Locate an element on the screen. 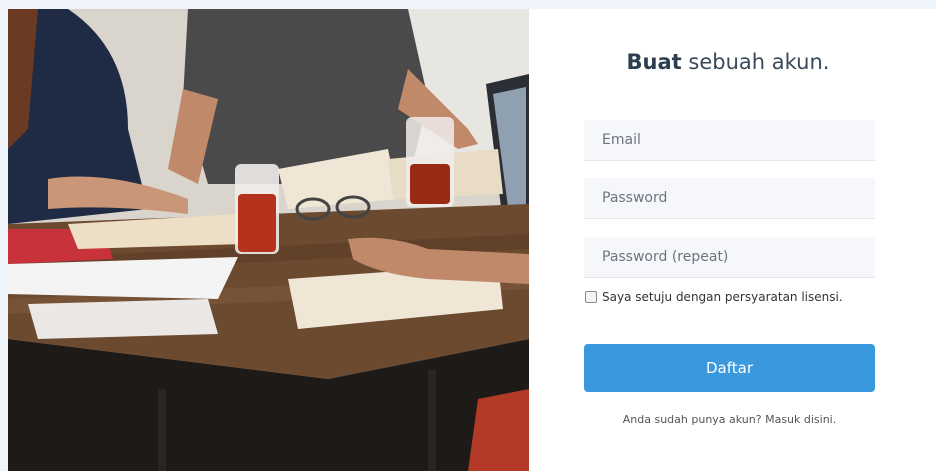  email-field is located at coordinates (729, 140).